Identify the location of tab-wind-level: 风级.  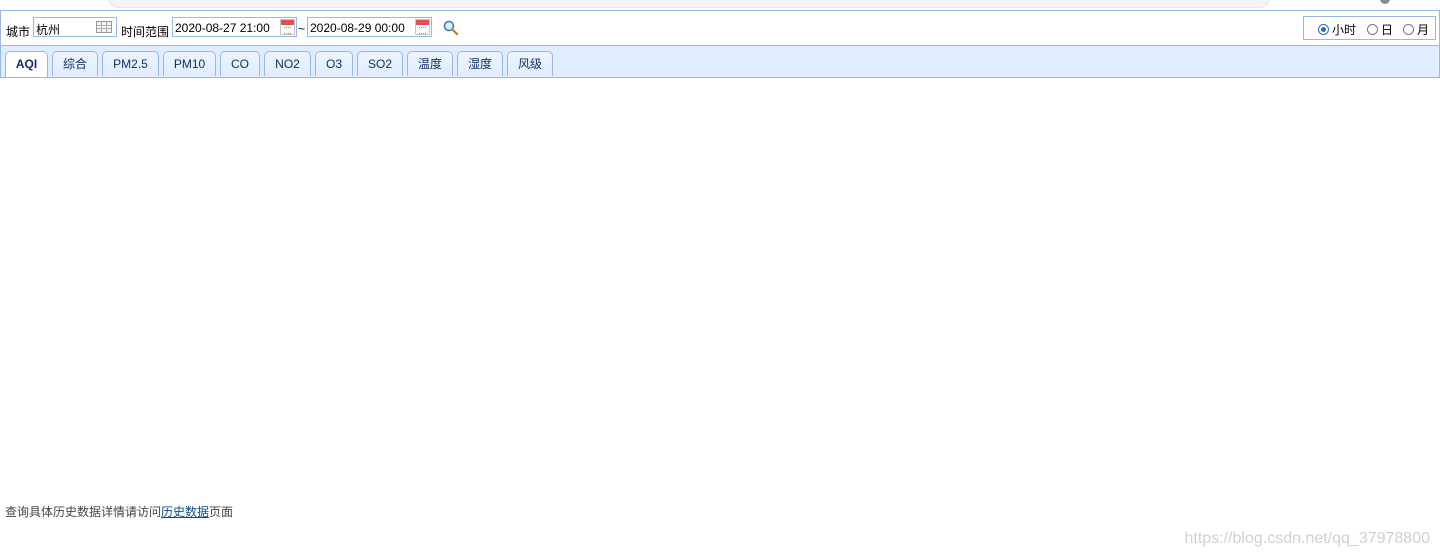
(530, 63).